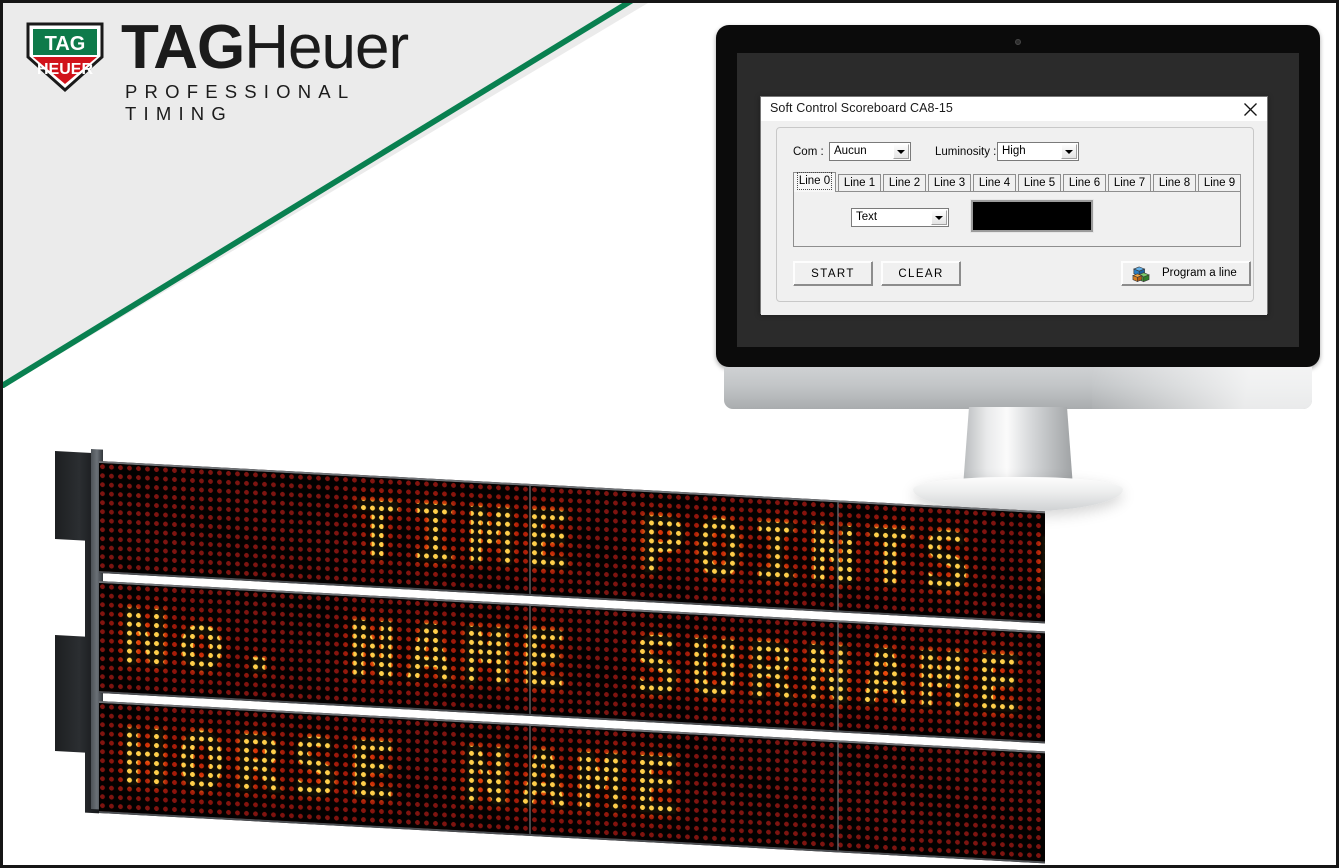 The width and height of the screenshot is (1339, 868). Describe the element at coordinates (900, 217) in the screenshot. I see `content-type-select: Text` at that location.